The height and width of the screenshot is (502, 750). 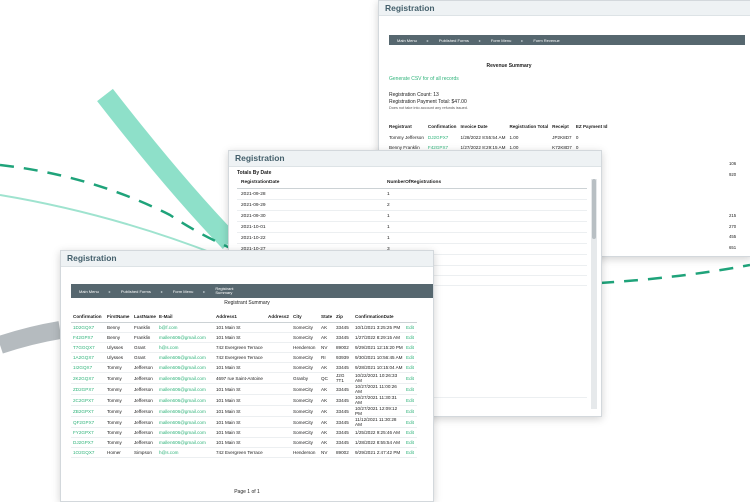 What do you see at coordinates (118, 452) in the screenshot?
I see `first-name-cell: Homer` at bounding box center [118, 452].